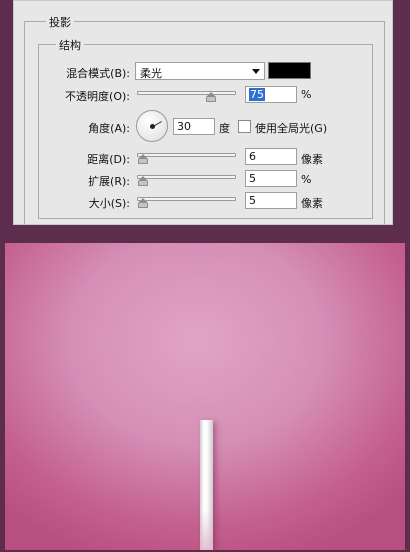 The image size is (410, 552). Describe the element at coordinates (143, 203) in the screenshot. I see `size-slider-thumb` at that location.